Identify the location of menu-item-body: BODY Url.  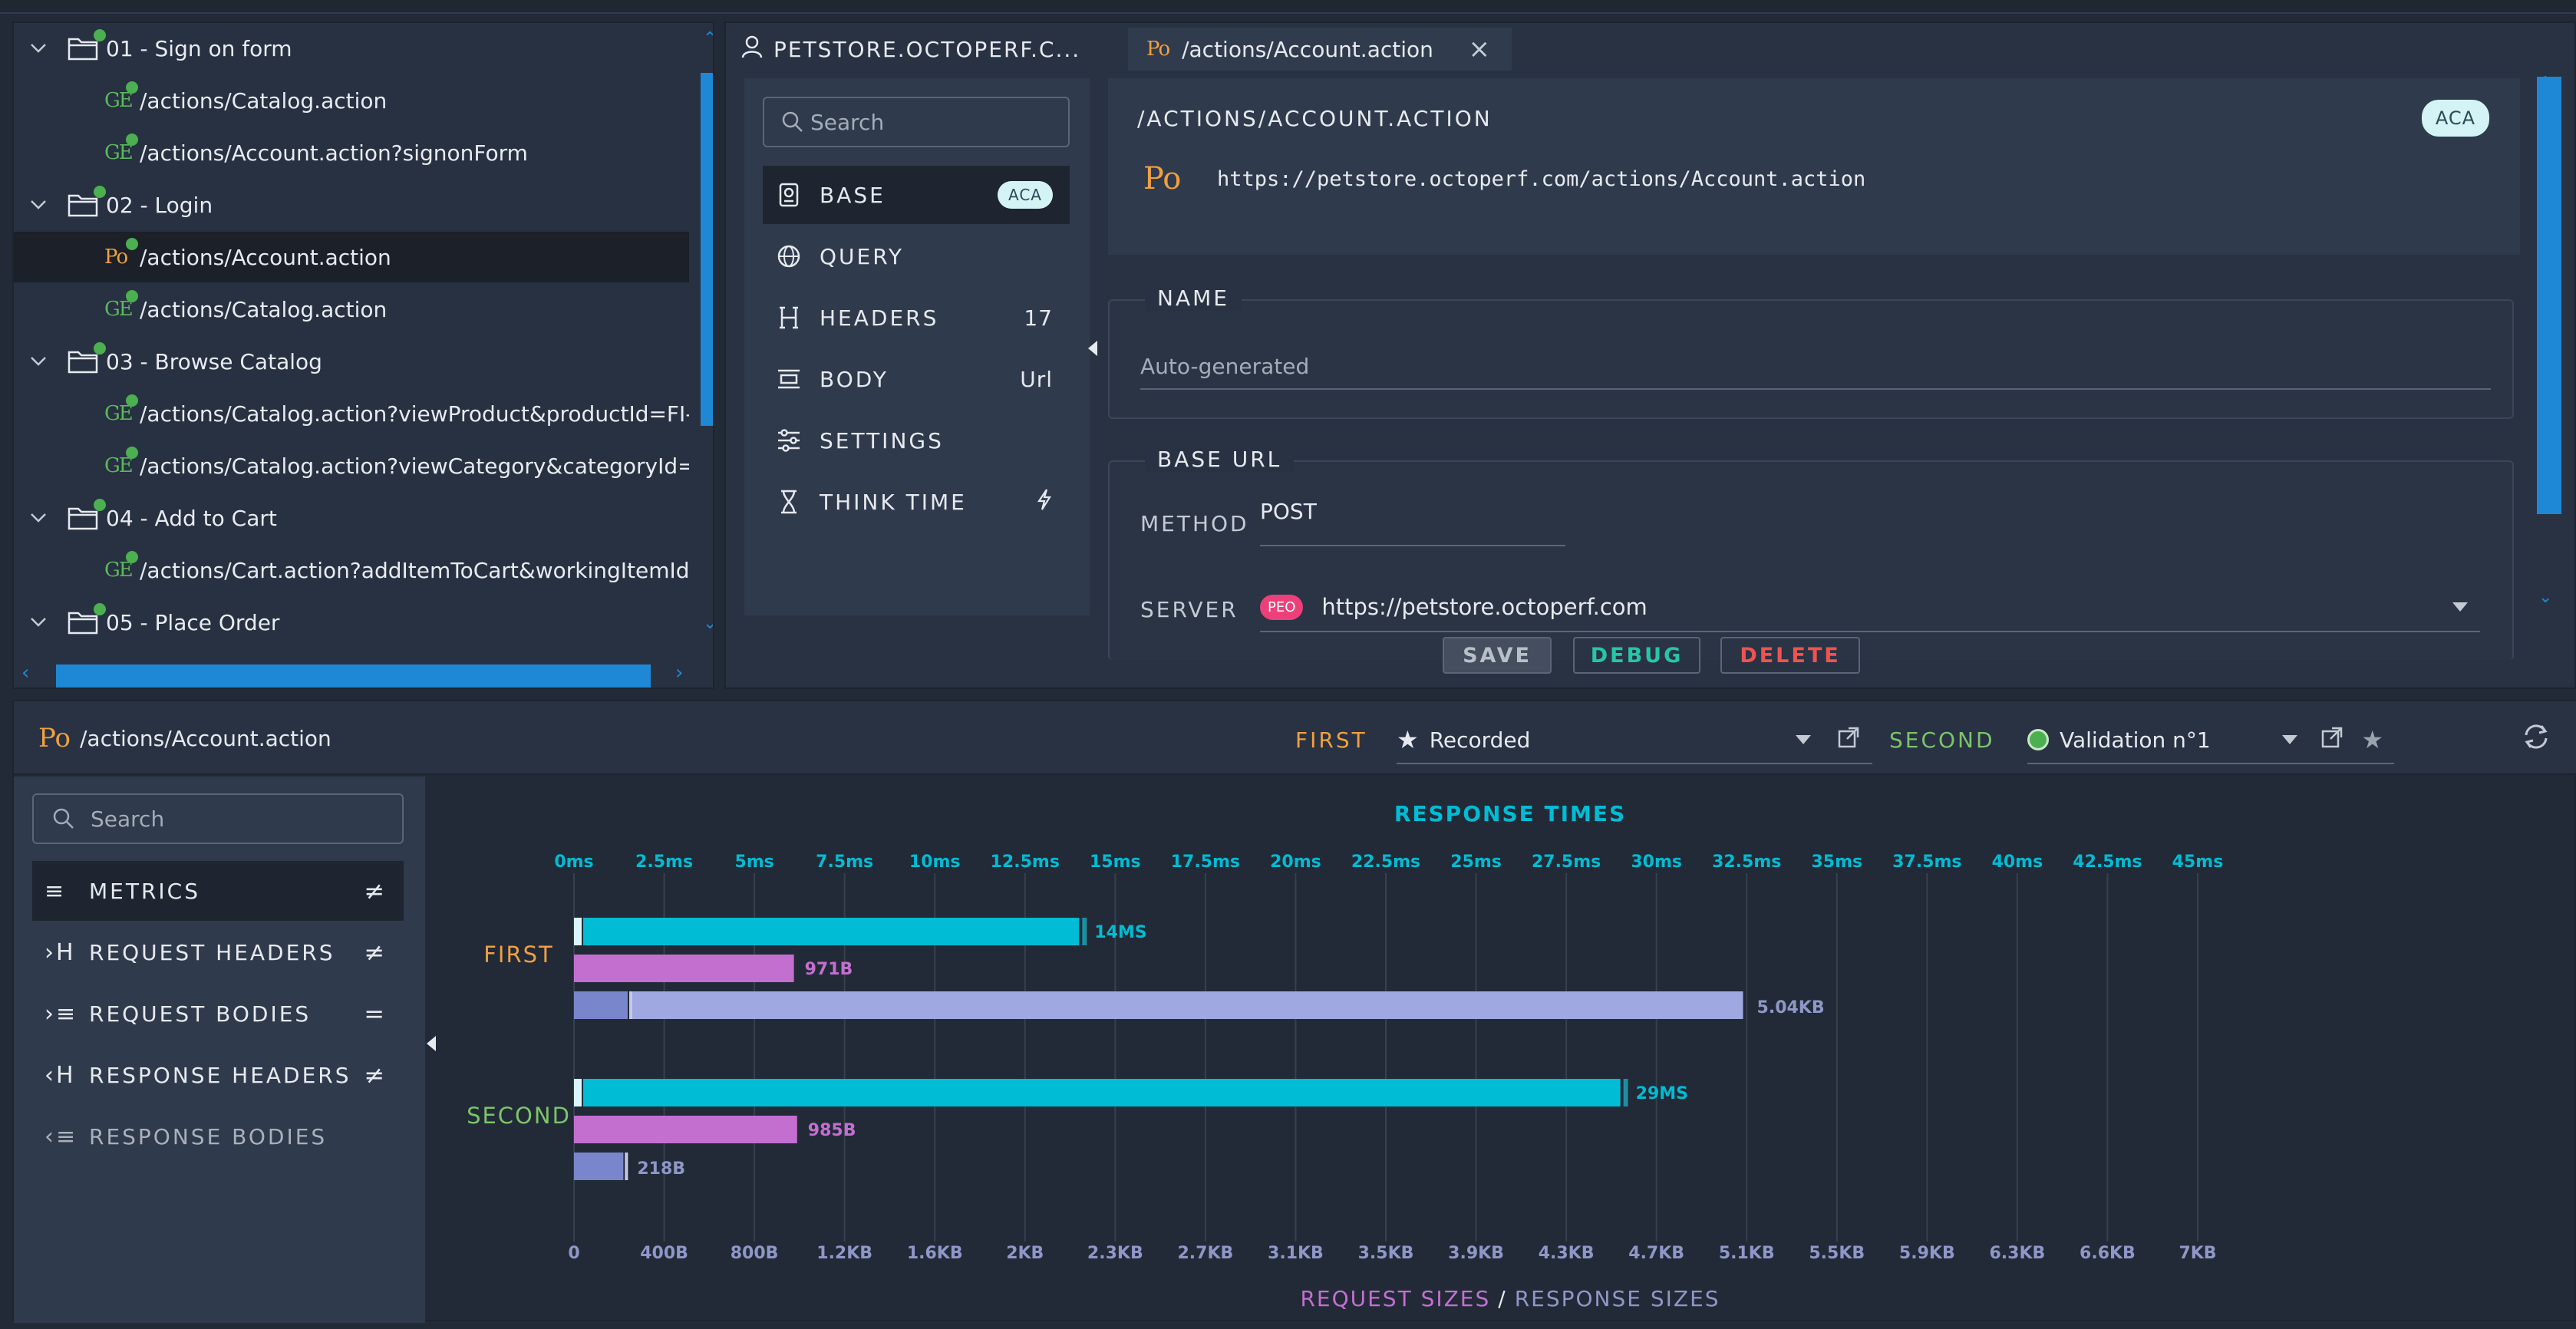
(916, 379).